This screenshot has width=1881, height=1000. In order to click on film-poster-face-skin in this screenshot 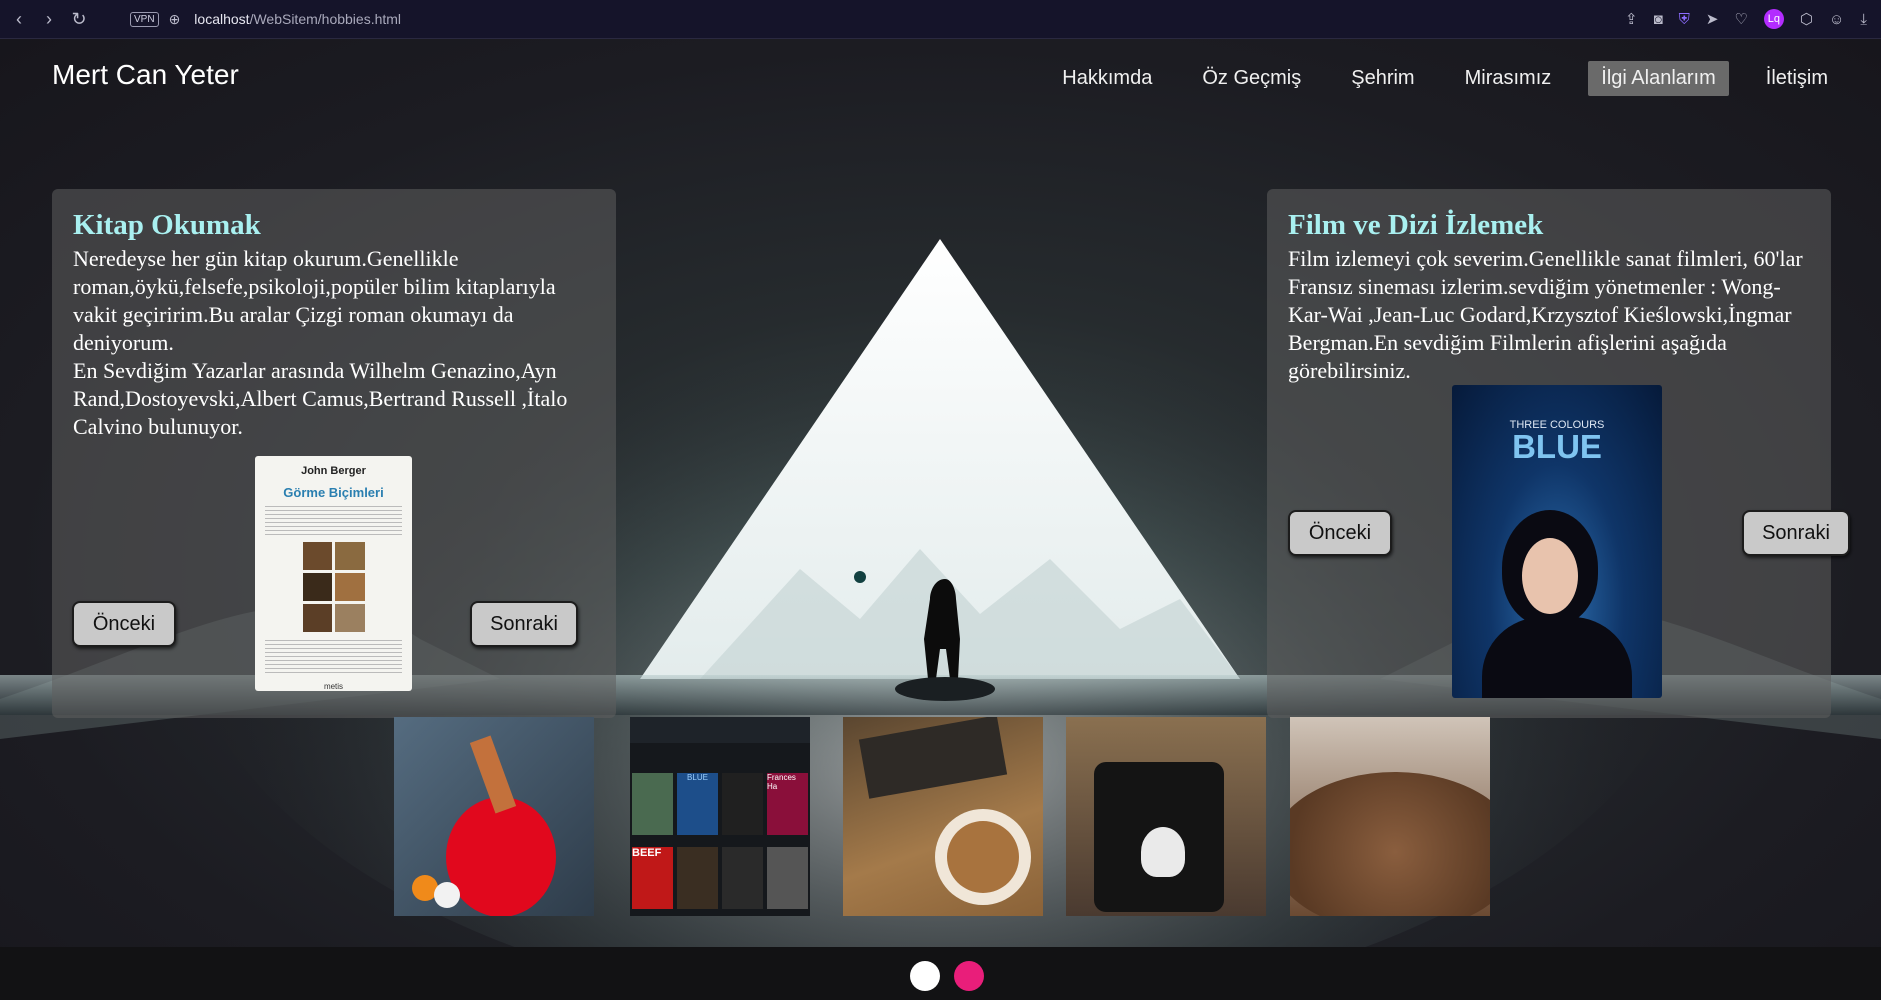, I will do `click(1550, 576)`.